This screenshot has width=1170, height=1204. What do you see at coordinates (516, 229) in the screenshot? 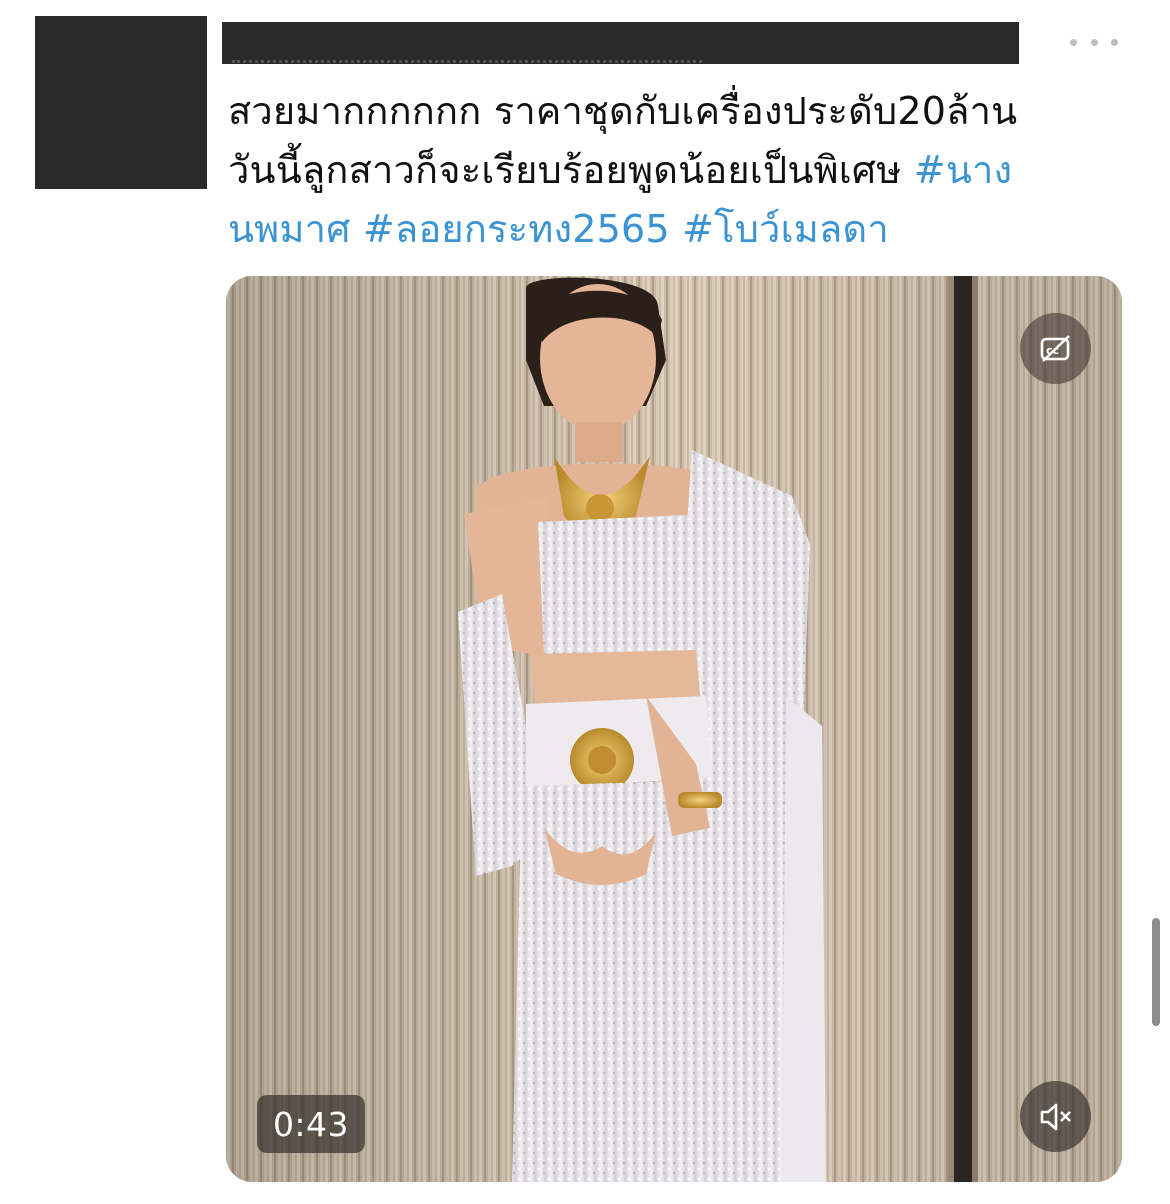
I see `hashtag-link: #ลอยกระทง2565` at bounding box center [516, 229].